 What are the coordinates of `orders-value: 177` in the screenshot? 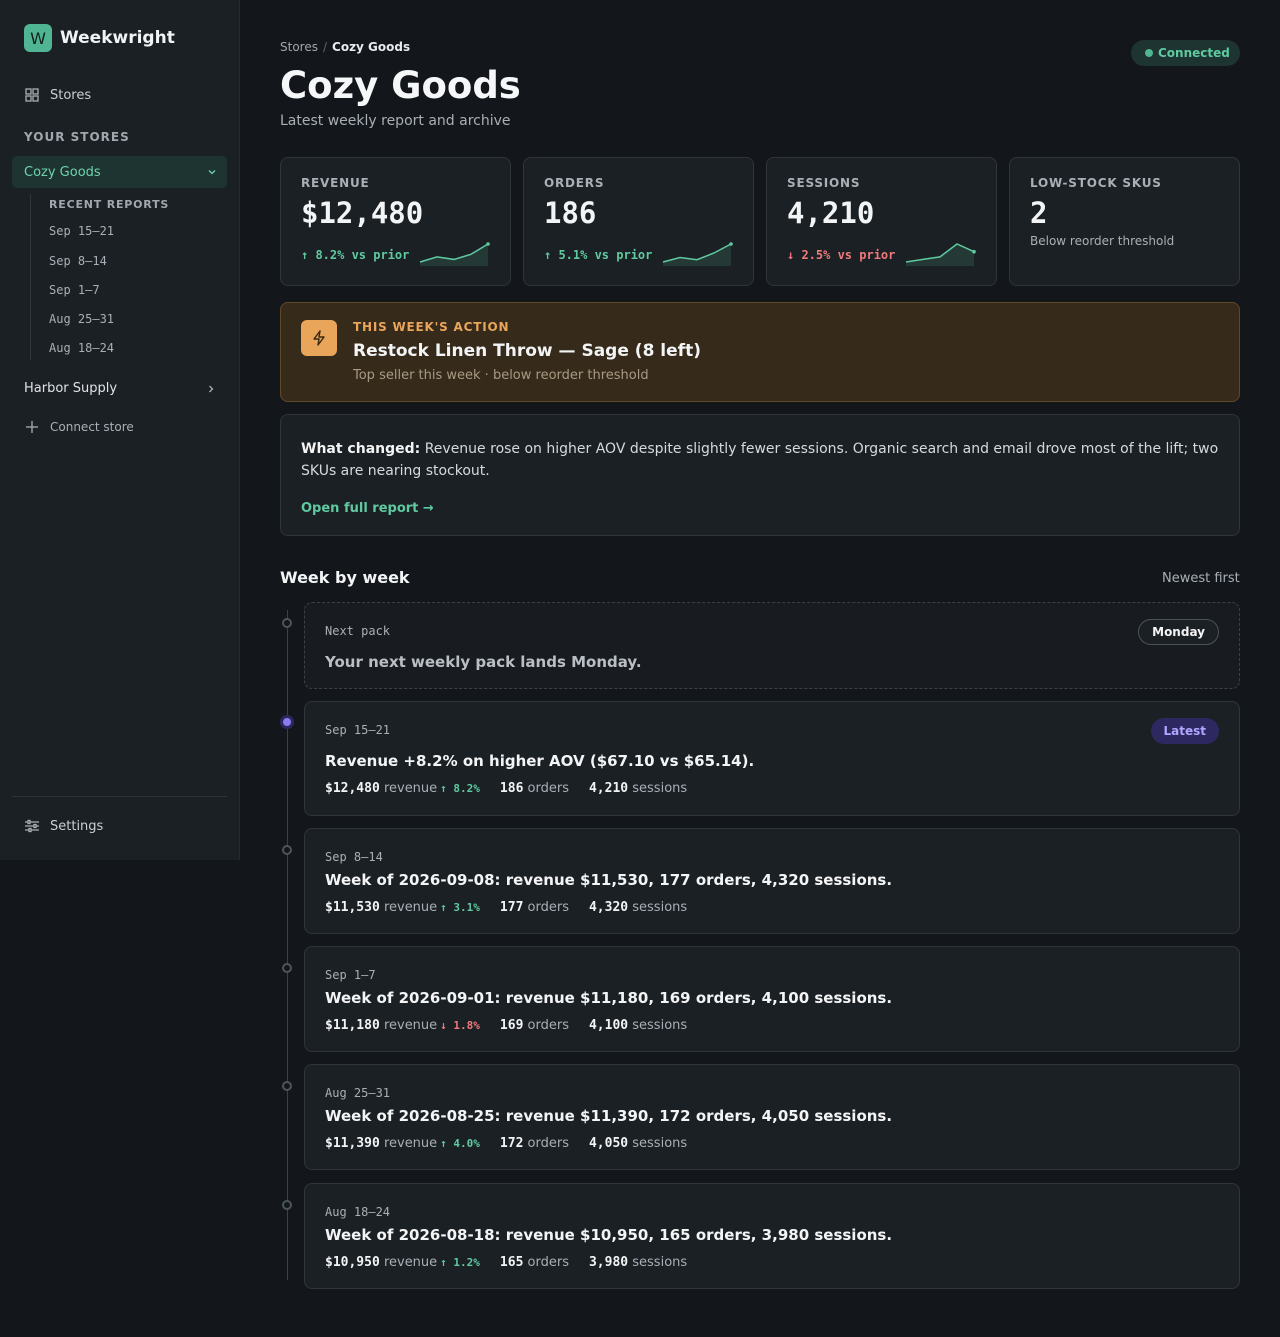 It's located at (511, 907).